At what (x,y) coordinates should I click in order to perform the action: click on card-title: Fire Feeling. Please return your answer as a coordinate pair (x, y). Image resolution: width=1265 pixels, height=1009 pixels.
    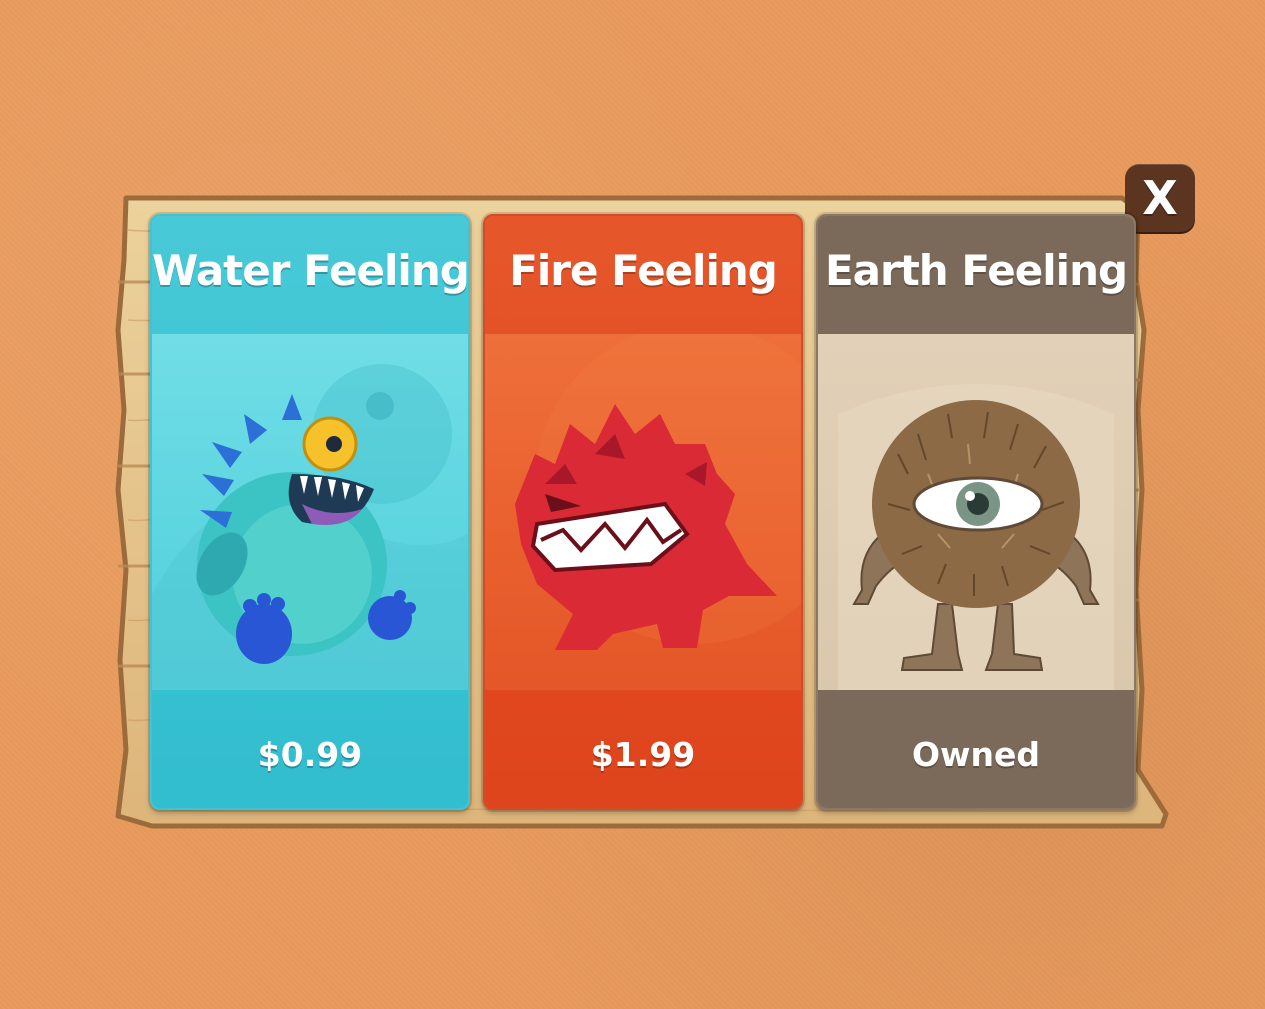
    Looking at the image, I should click on (643, 270).